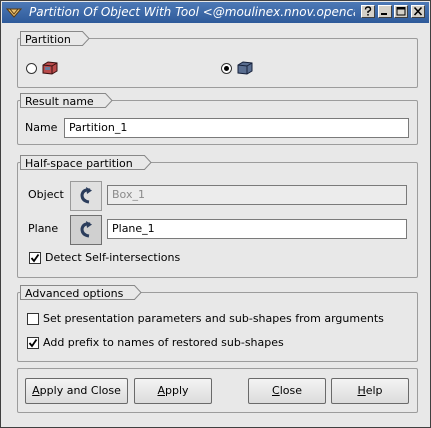 This screenshot has width=431, height=428. Describe the element at coordinates (79, 163) in the screenshot. I see `halfspace-title: Half-space partition` at that location.